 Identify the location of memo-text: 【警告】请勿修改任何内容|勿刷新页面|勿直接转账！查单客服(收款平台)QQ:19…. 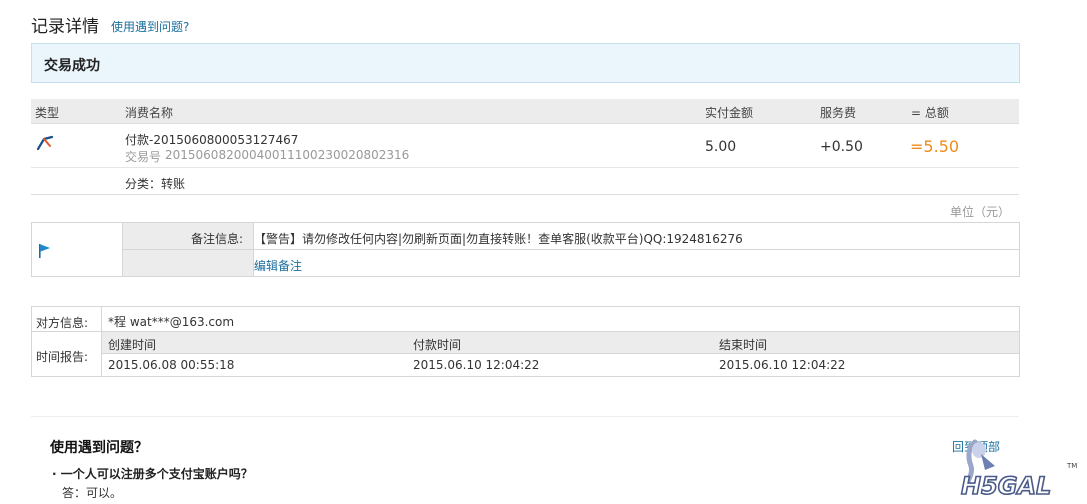
(498, 239).